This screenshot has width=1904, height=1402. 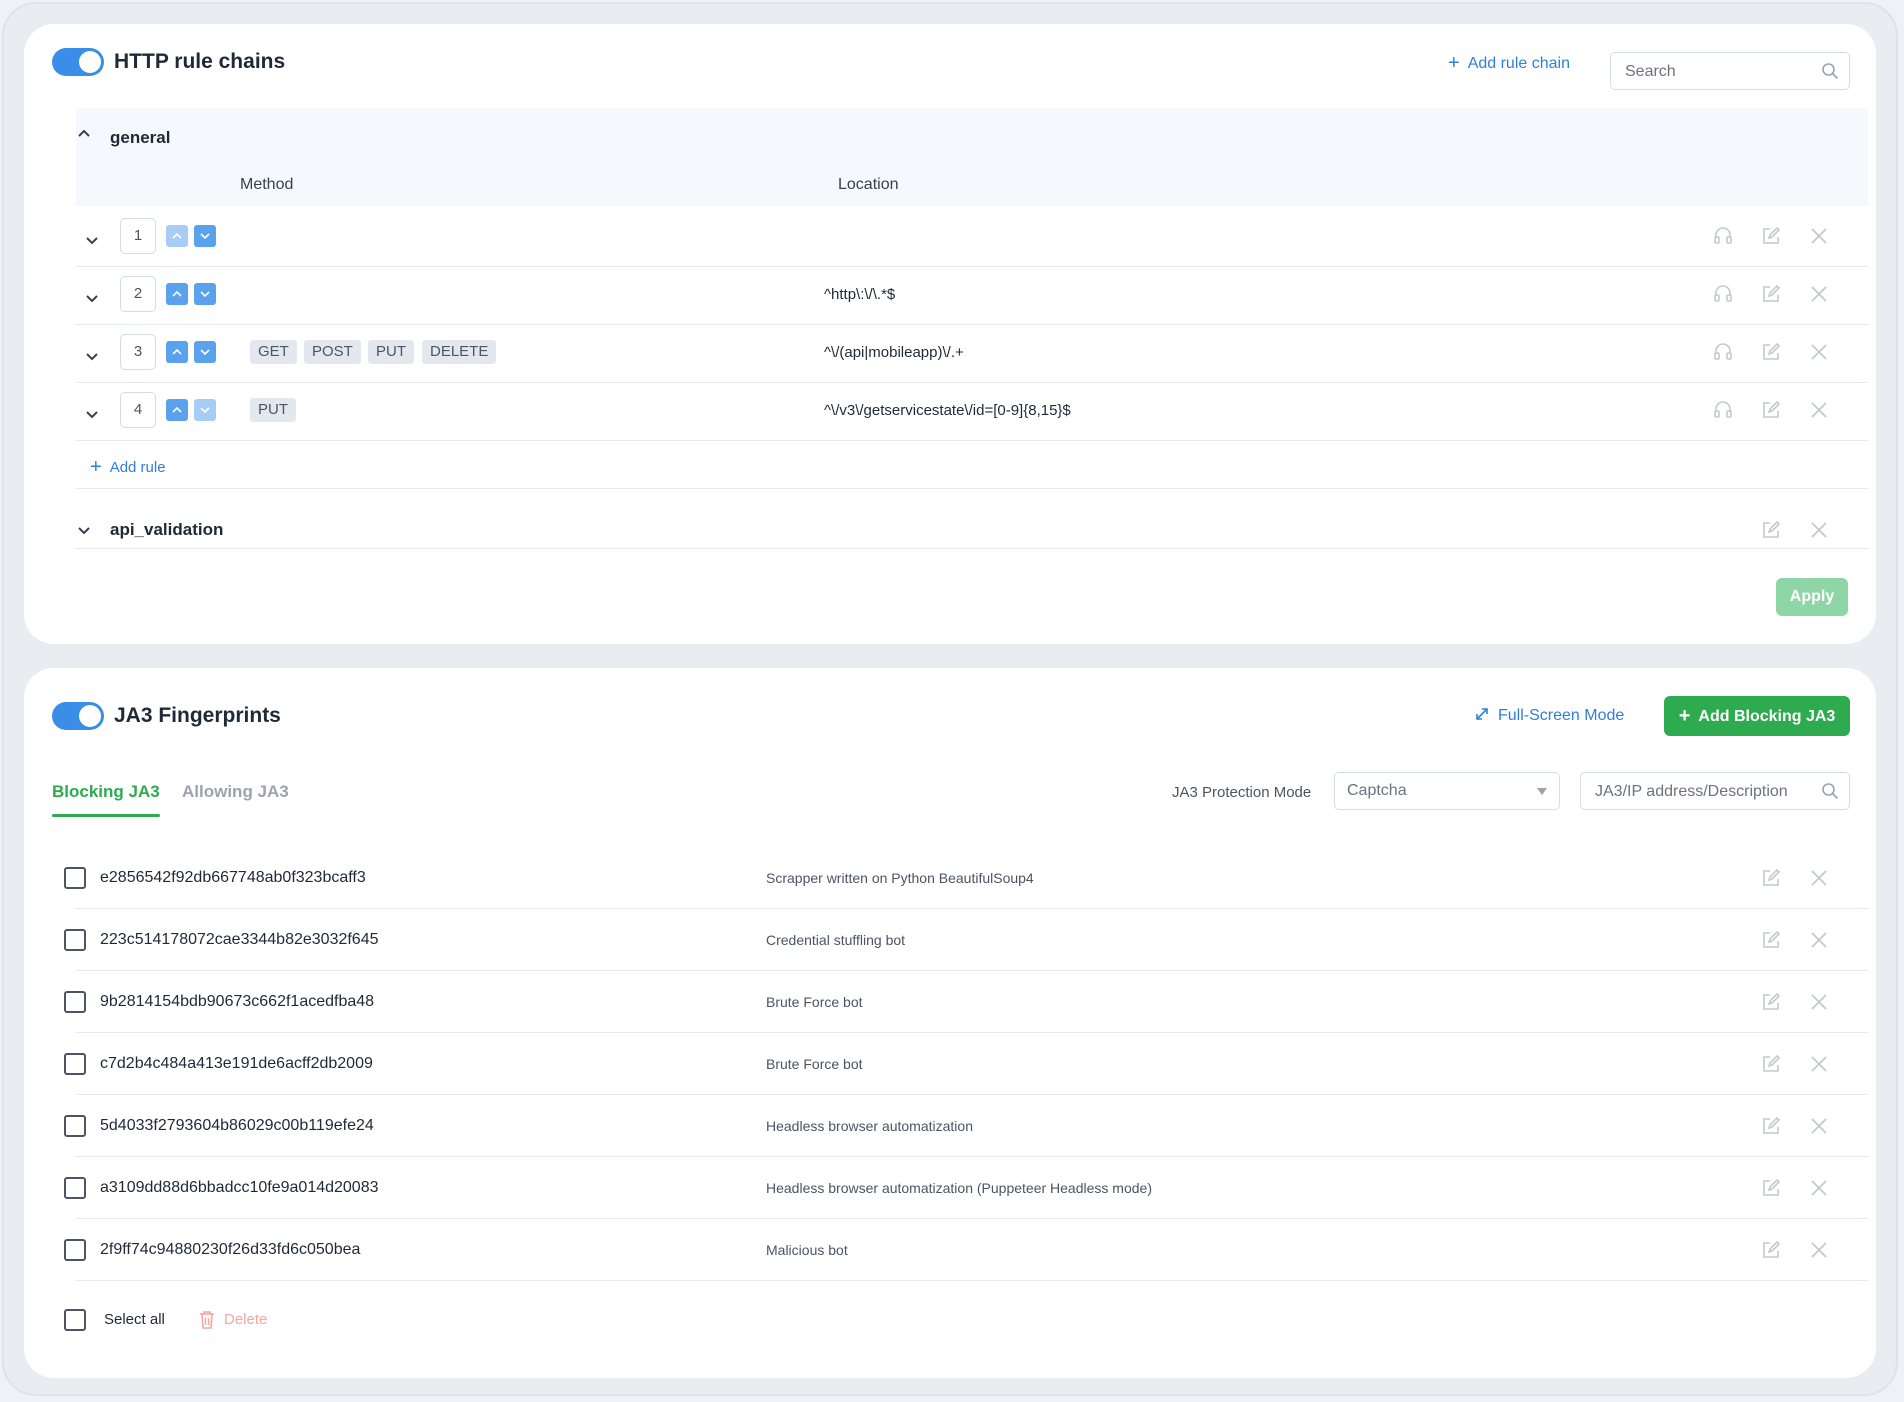 I want to click on method-tag: POST, so click(x=332, y=352).